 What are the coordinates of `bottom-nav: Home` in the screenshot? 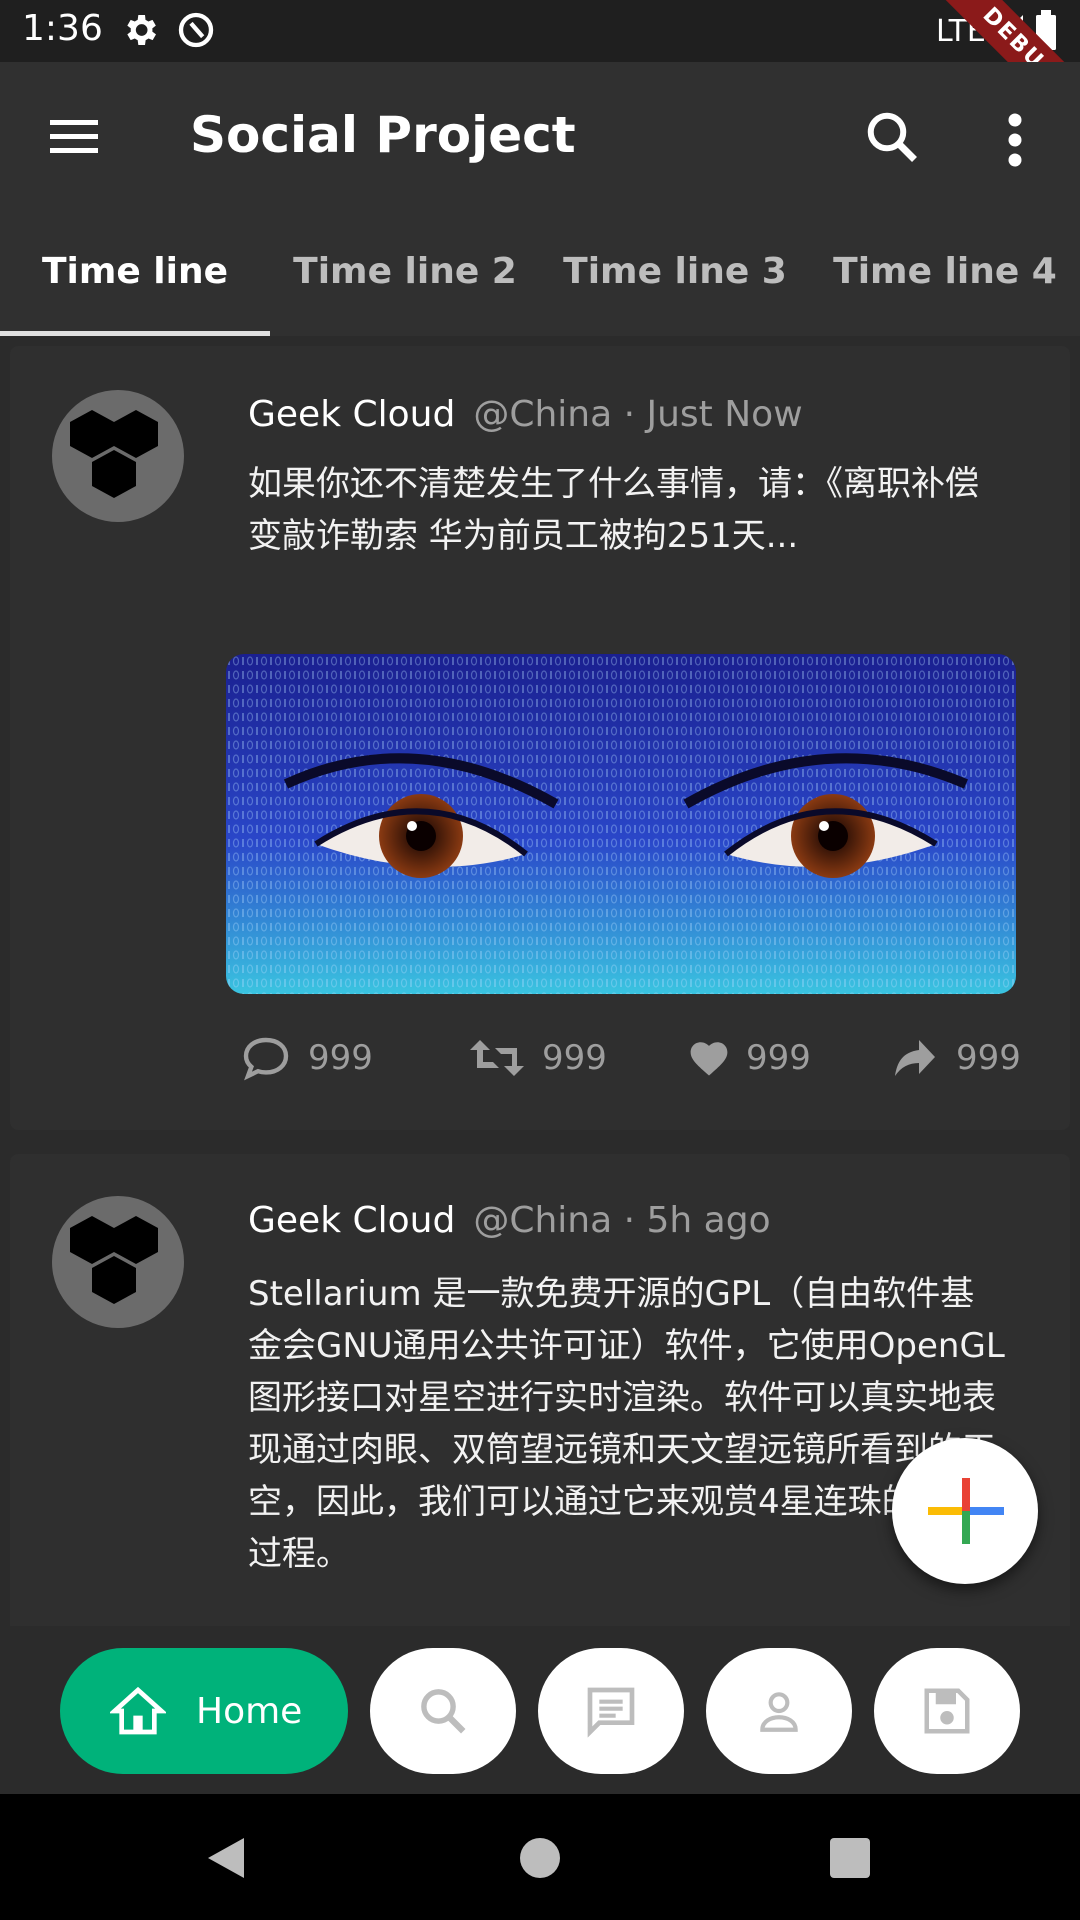 It's located at (540, 1710).